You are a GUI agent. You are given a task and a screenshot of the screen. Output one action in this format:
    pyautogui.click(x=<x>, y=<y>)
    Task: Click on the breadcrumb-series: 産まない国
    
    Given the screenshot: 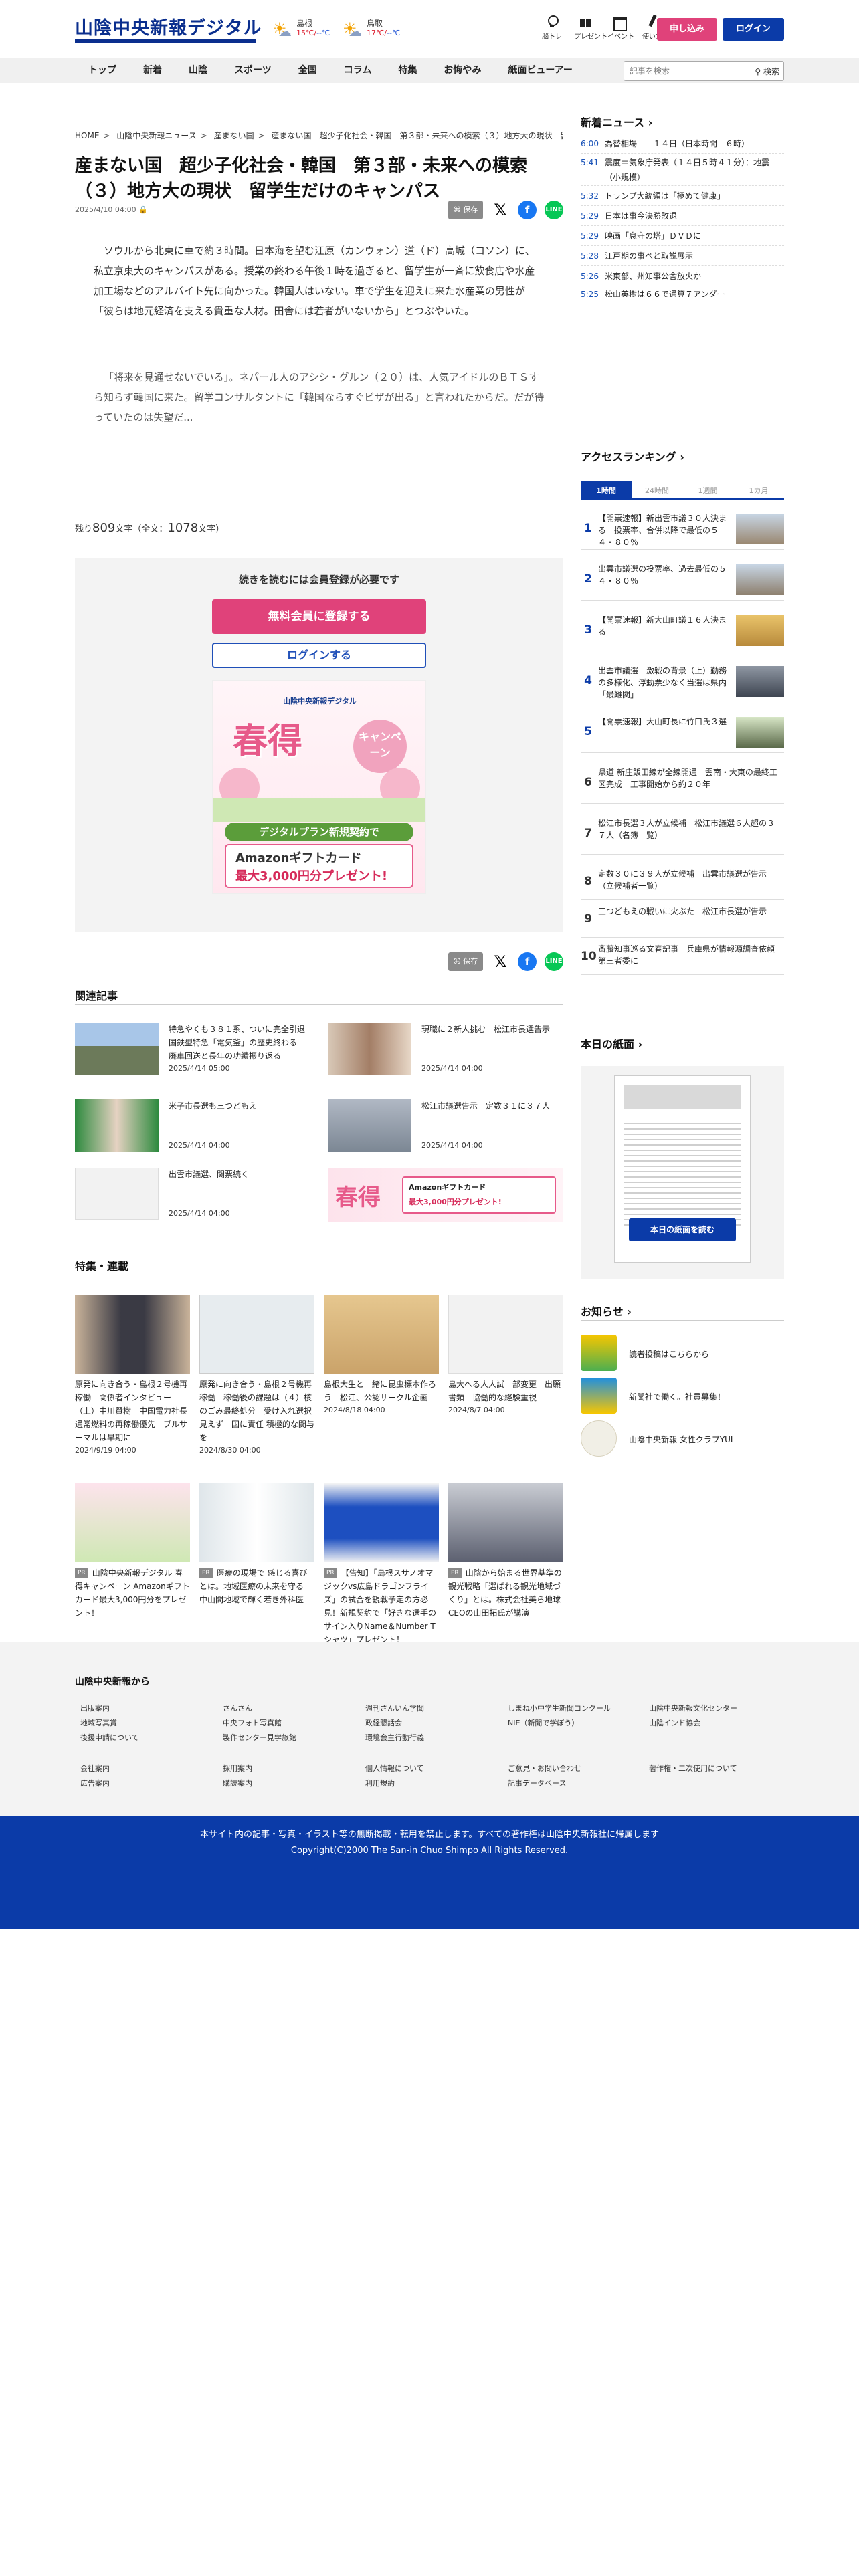 What is the action you would take?
    pyautogui.click(x=234, y=135)
    